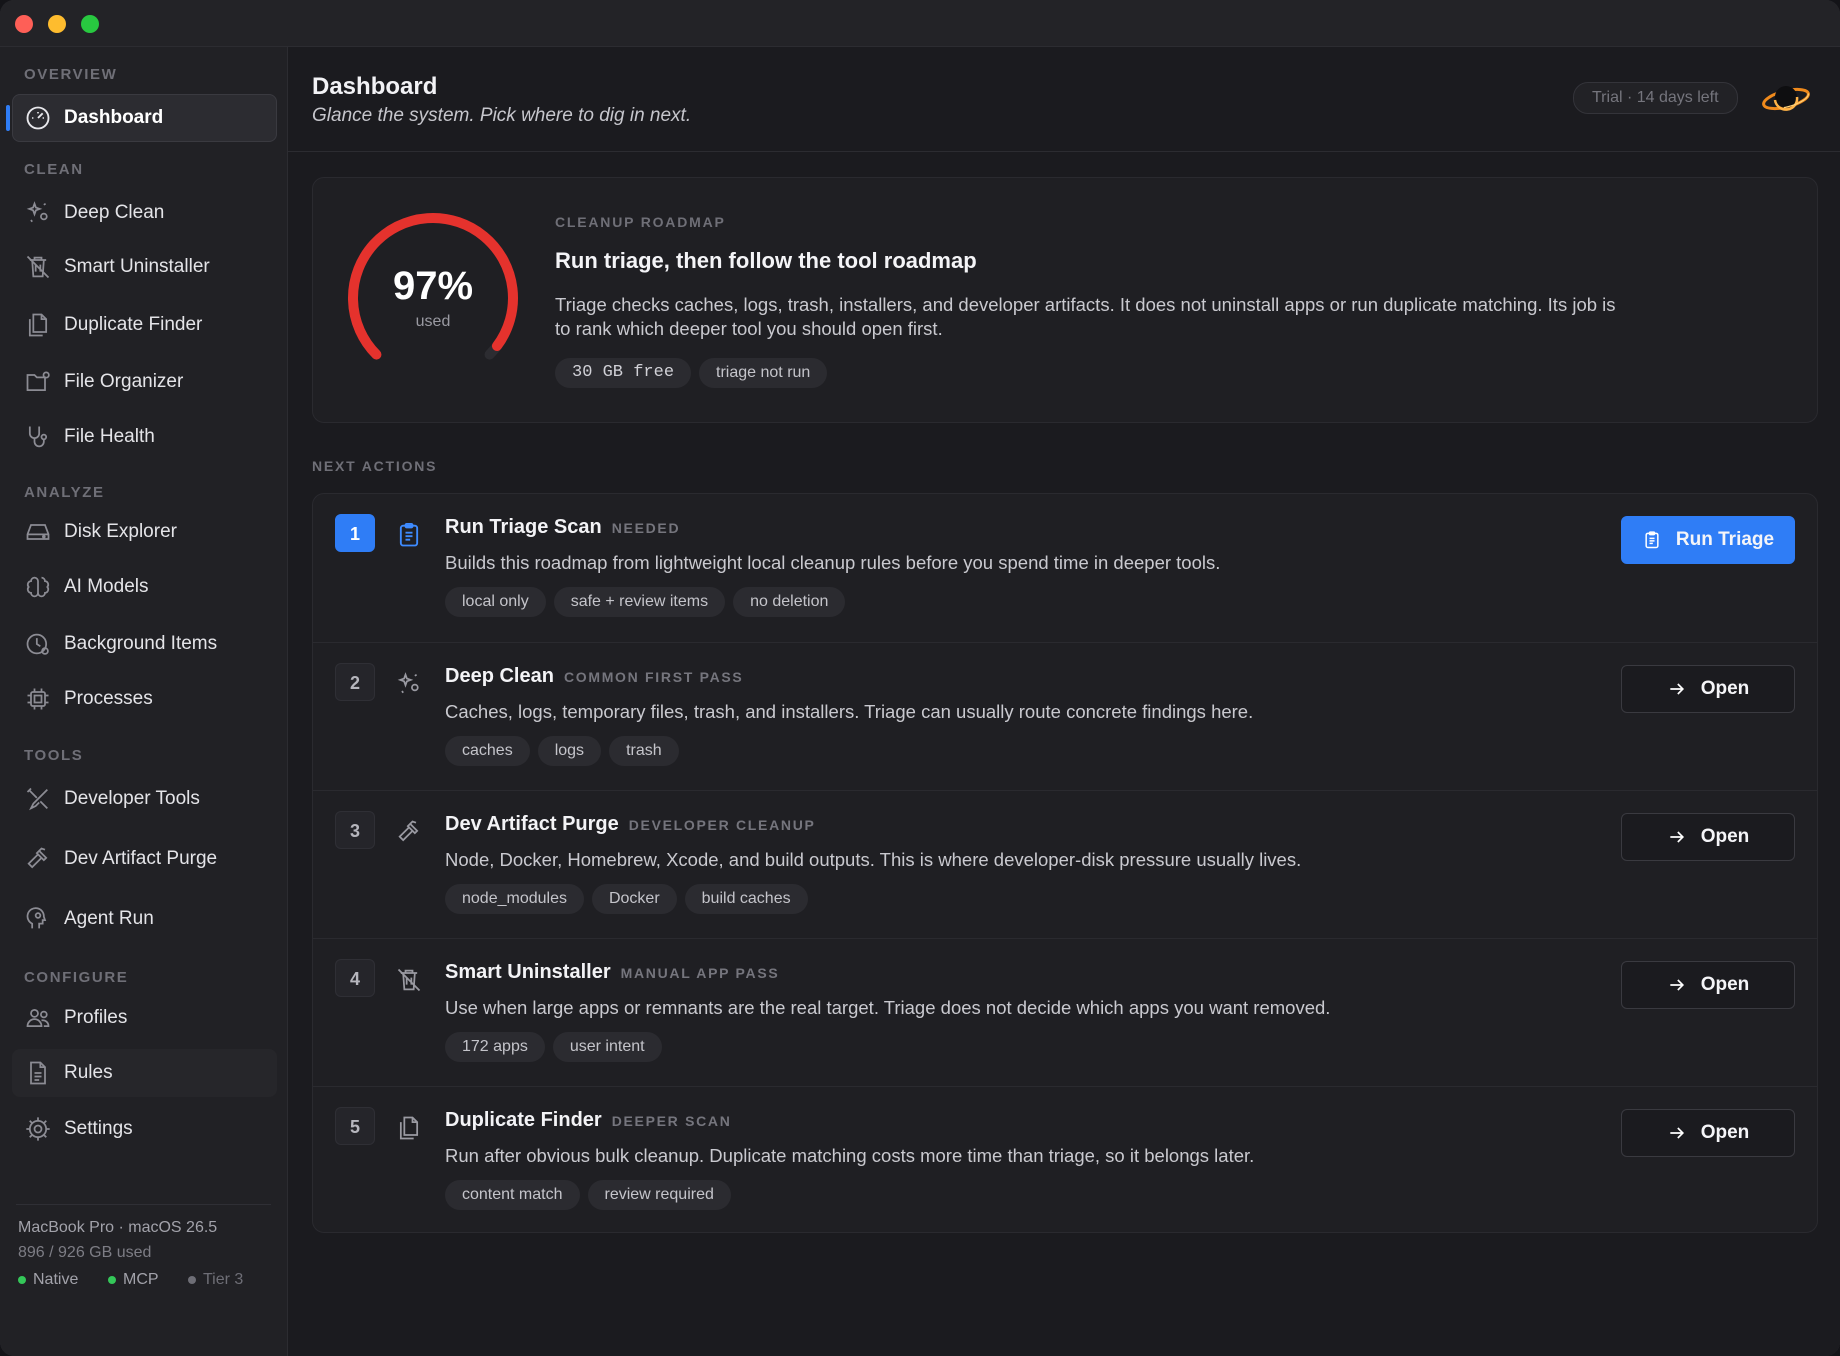 Image resolution: width=1840 pixels, height=1356 pixels. What do you see at coordinates (38, 699) in the screenshot?
I see `cpu-icon` at bounding box center [38, 699].